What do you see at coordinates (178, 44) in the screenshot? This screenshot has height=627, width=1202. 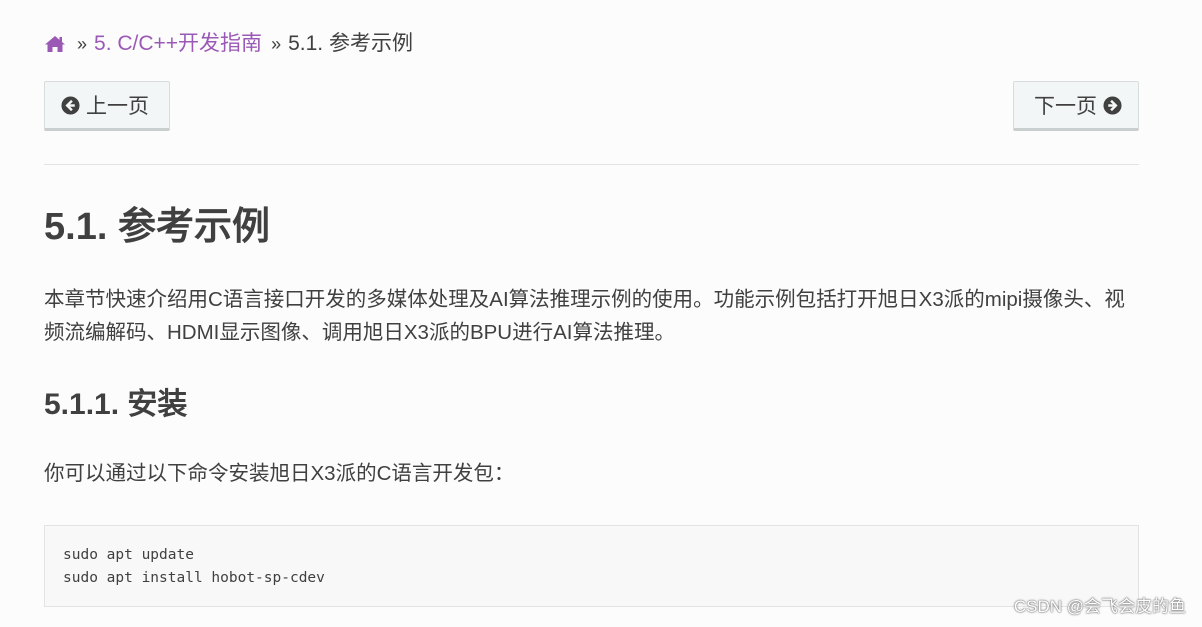 I see `breadcrumb-section-link: 5. C/C++开发指南` at bounding box center [178, 44].